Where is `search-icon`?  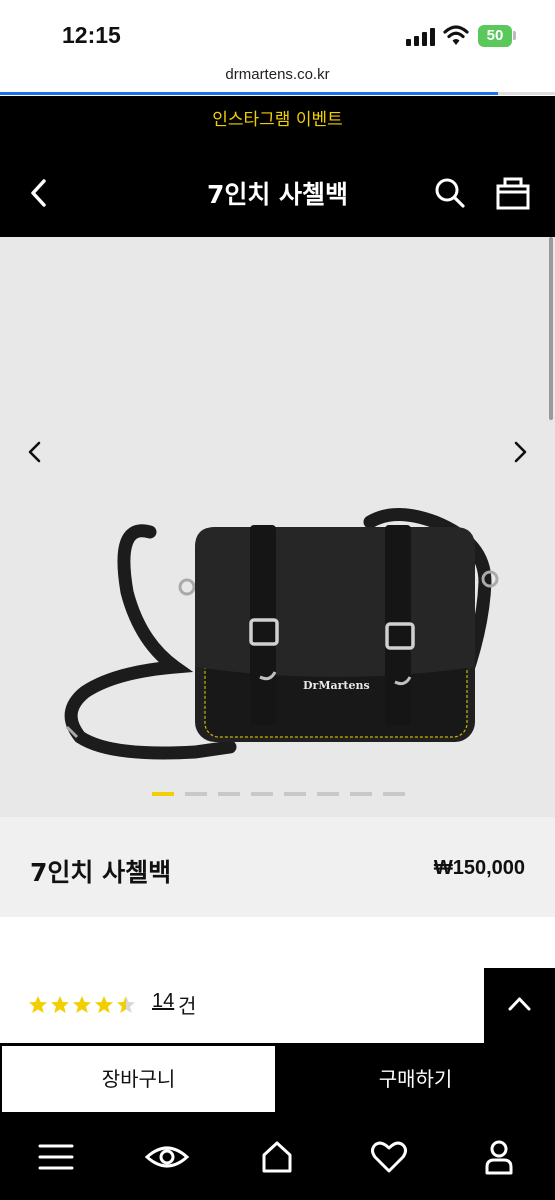 search-icon is located at coordinates (450, 193).